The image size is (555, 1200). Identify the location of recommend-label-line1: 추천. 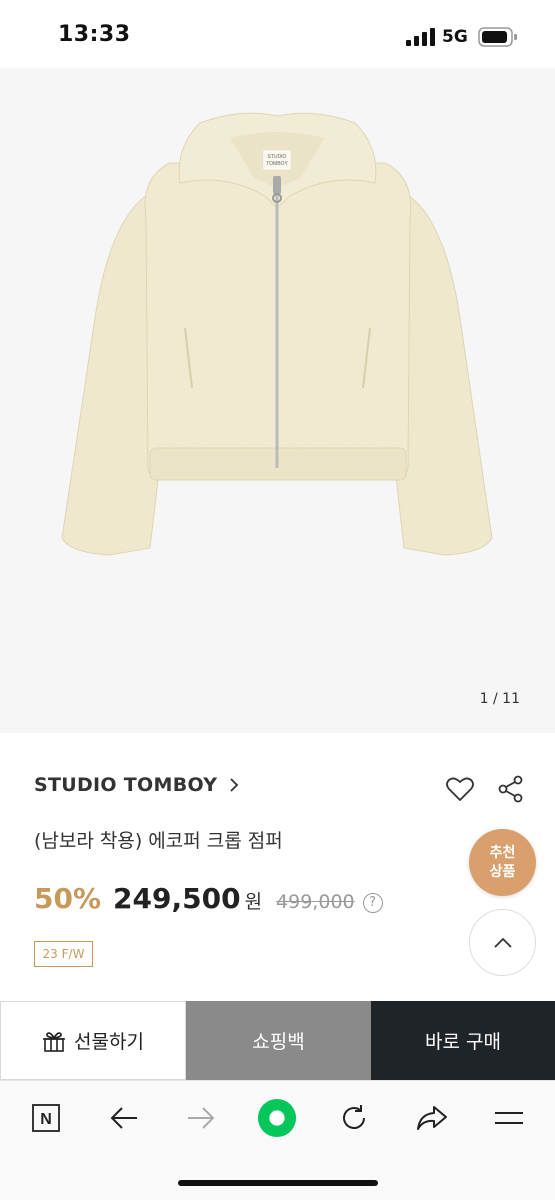
(502, 853).